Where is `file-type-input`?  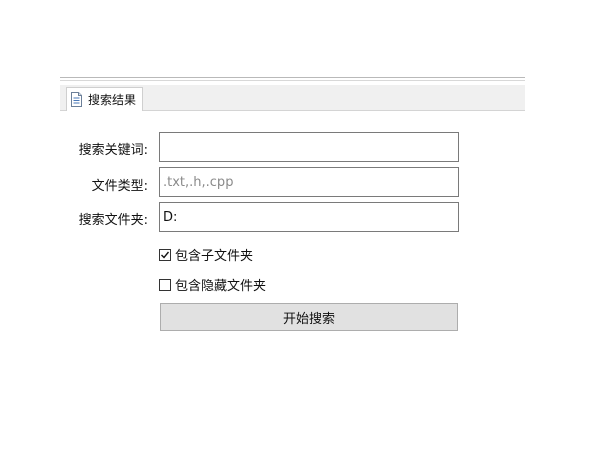
file-type-input is located at coordinates (309, 182).